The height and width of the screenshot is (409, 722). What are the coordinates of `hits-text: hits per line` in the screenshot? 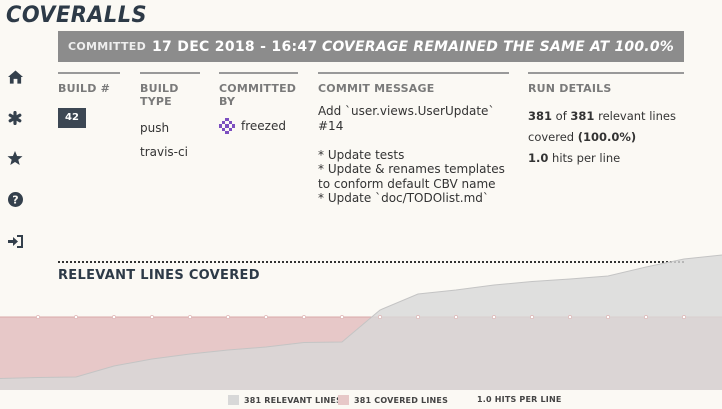 It's located at (586, 158).